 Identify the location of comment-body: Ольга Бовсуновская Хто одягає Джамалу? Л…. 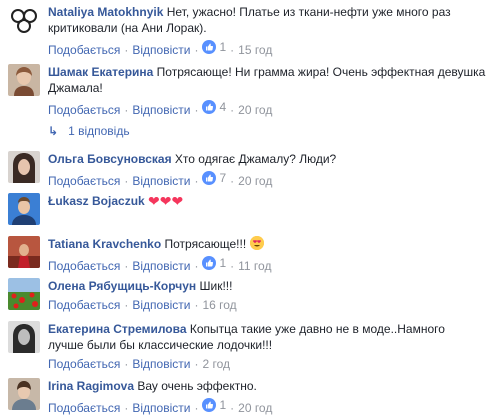
(268, 169).